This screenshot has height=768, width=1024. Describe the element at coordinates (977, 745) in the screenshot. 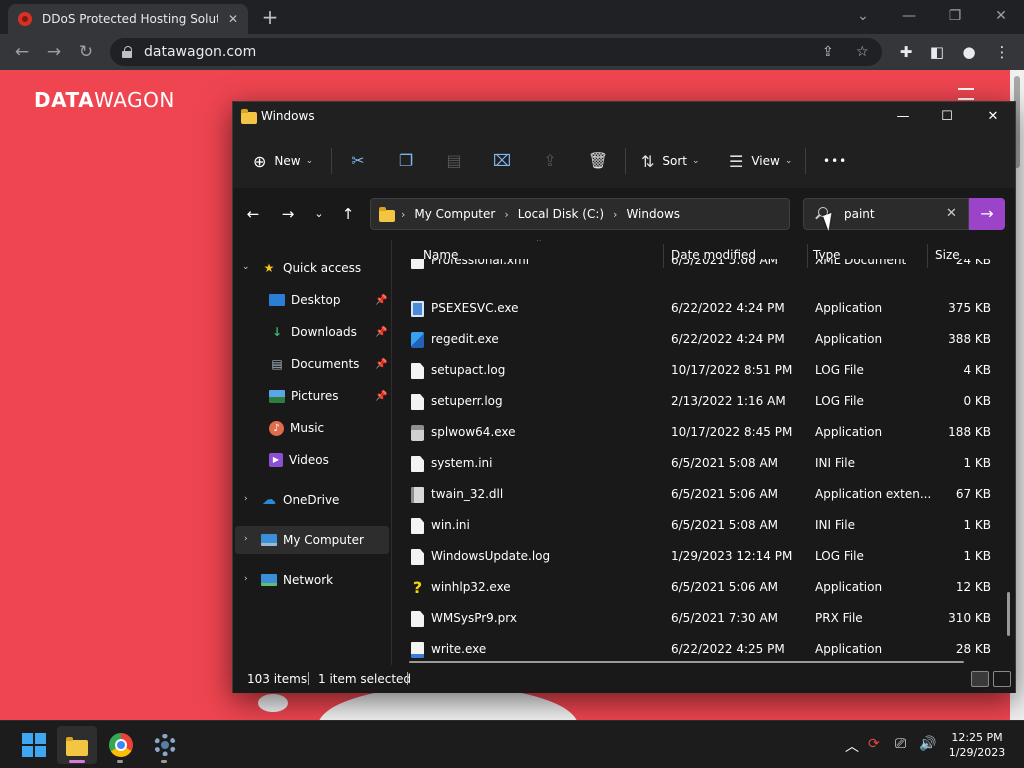

I see `system-clock: 12:25 PM 1/29/2023` at that location.